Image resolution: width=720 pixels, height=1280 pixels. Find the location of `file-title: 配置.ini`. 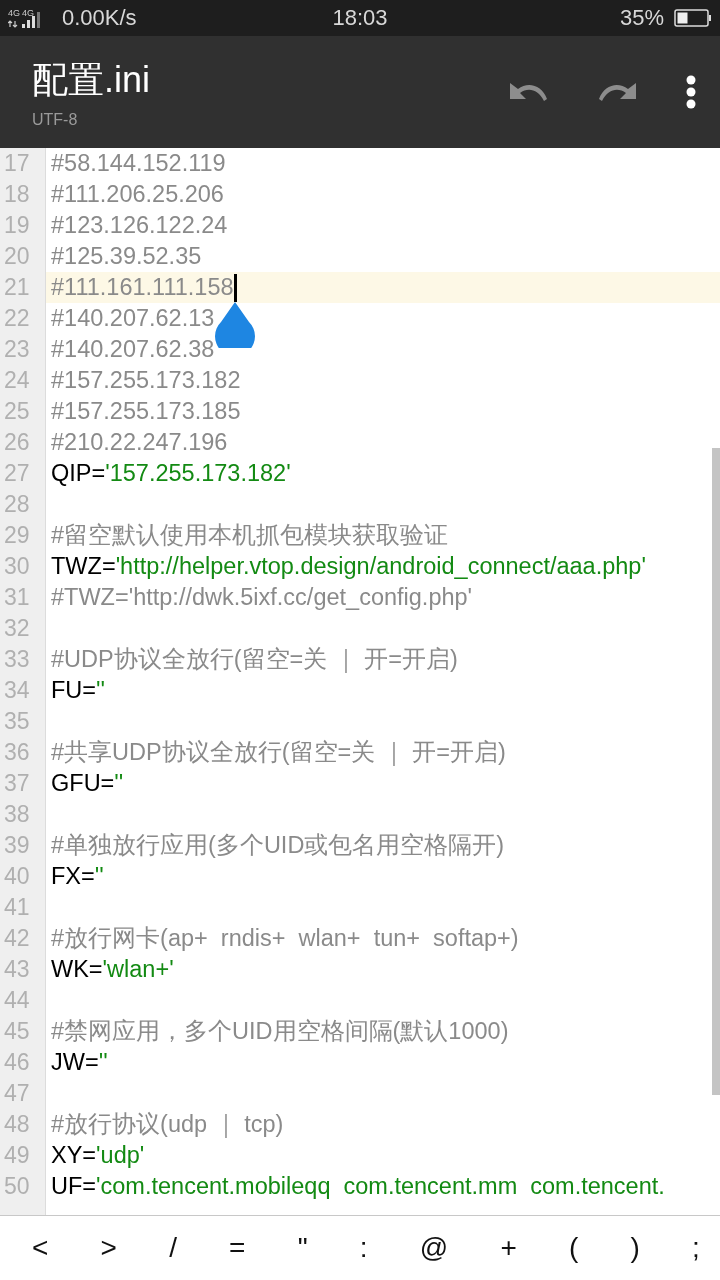

file-title: 配置.ini is located at coordinates (92, 79).